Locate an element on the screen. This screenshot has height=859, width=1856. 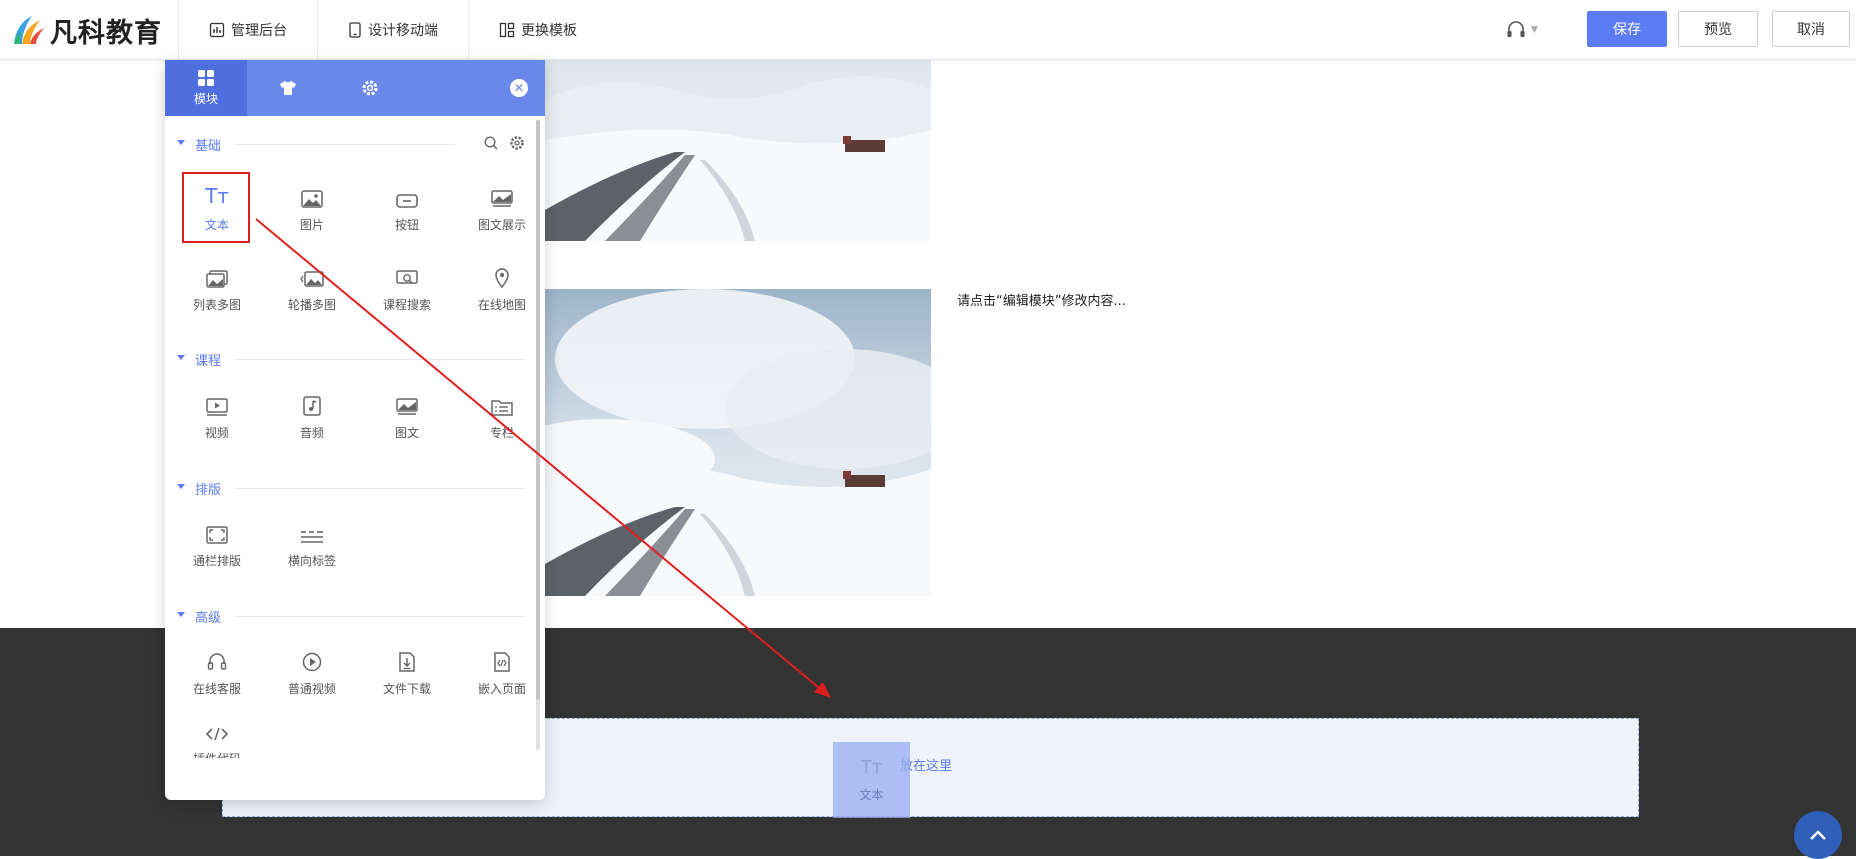
module-label: 在线地图 is located at coordinates (501, 305).